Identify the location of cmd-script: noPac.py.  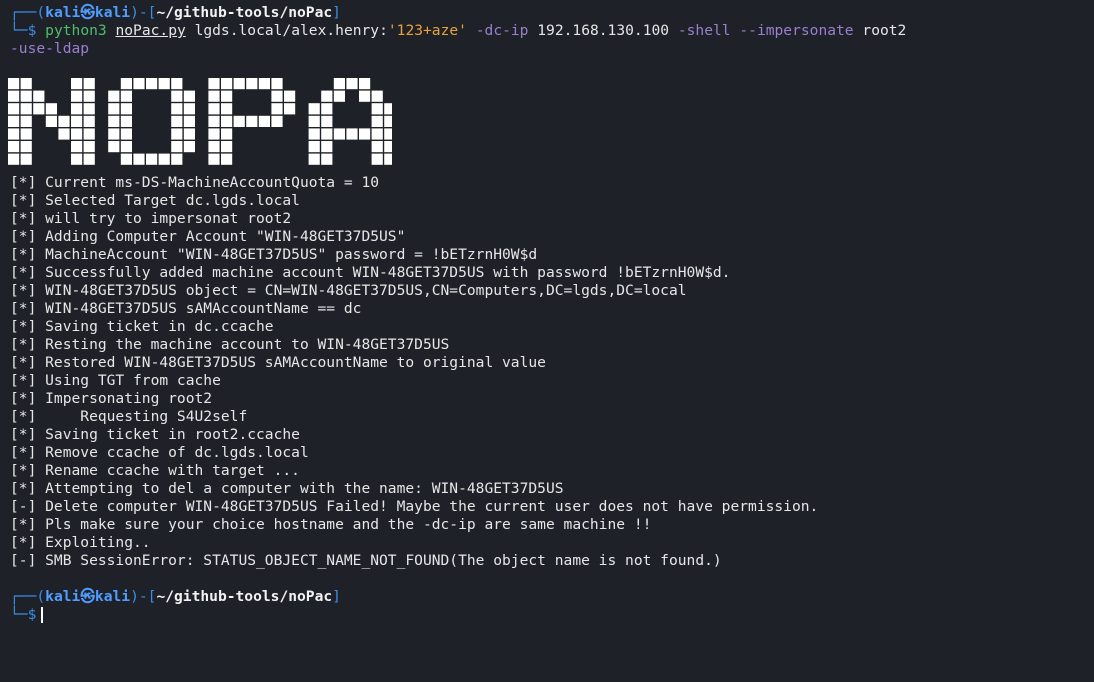
(150, 30).